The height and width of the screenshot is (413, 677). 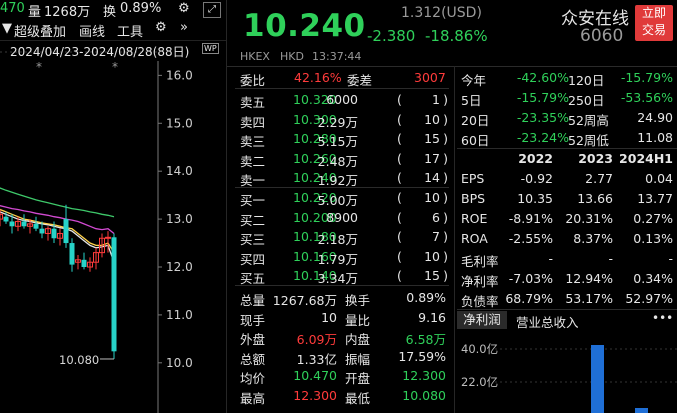 I want to click on perf-label: 120日, so click(x=586, y=80).